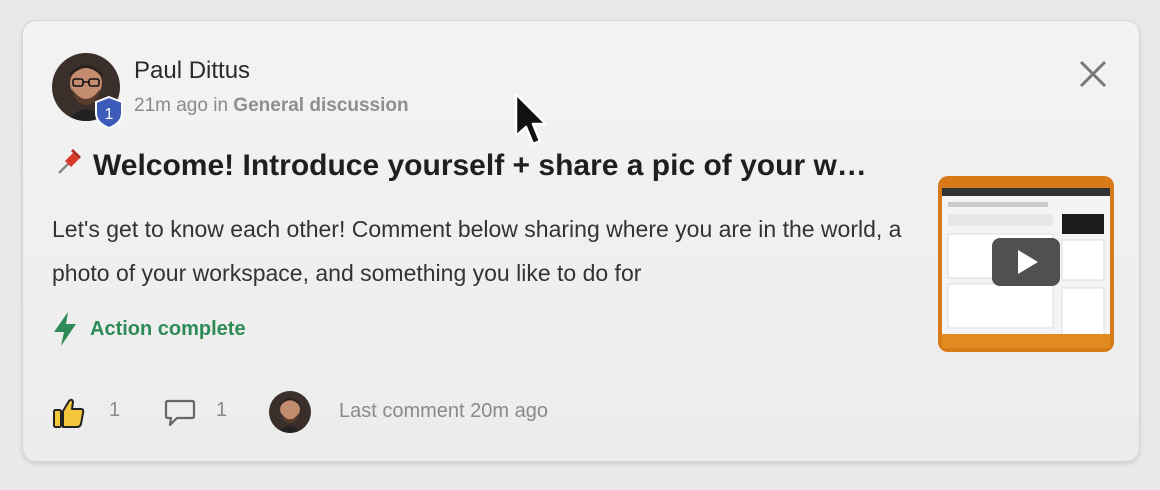 This screenshot has width=1160, height=490. What do you see at coordinates (69, 413) in the screenshot?
I see `thumbs-up-icon` at bounding box center [69, 413].